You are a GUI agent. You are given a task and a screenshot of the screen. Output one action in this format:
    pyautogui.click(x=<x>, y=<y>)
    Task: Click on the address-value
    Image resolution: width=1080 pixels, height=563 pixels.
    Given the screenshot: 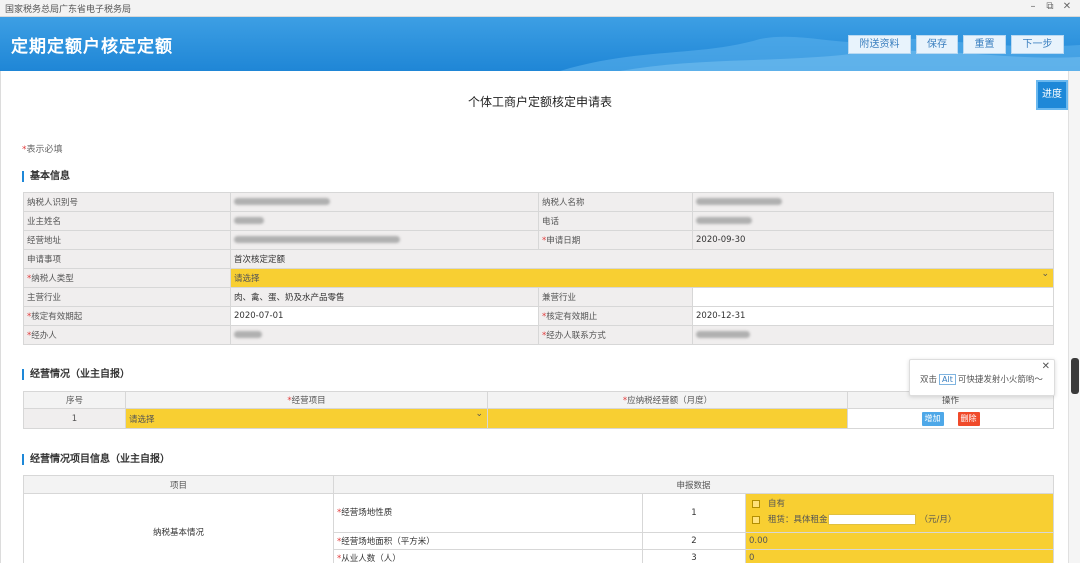 What is the action you would take?
    pyautogui.click(x=384, y=240)
    